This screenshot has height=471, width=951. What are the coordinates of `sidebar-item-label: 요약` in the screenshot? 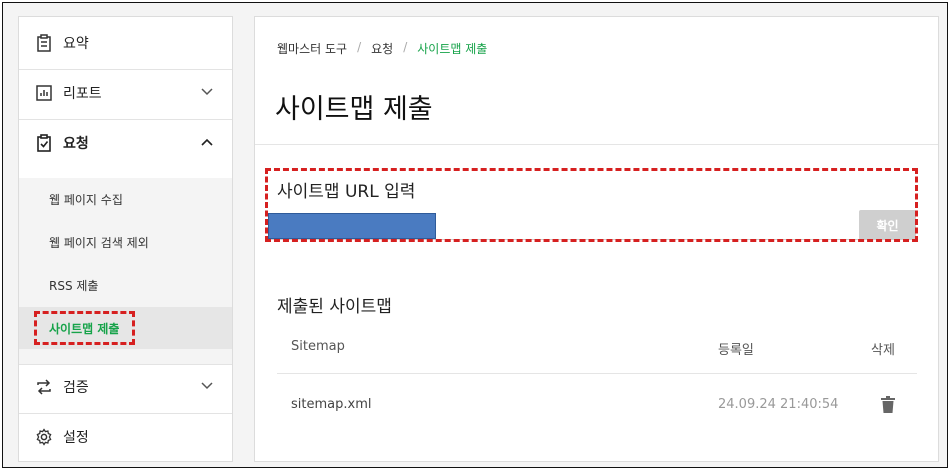 It's located at (76, 44).